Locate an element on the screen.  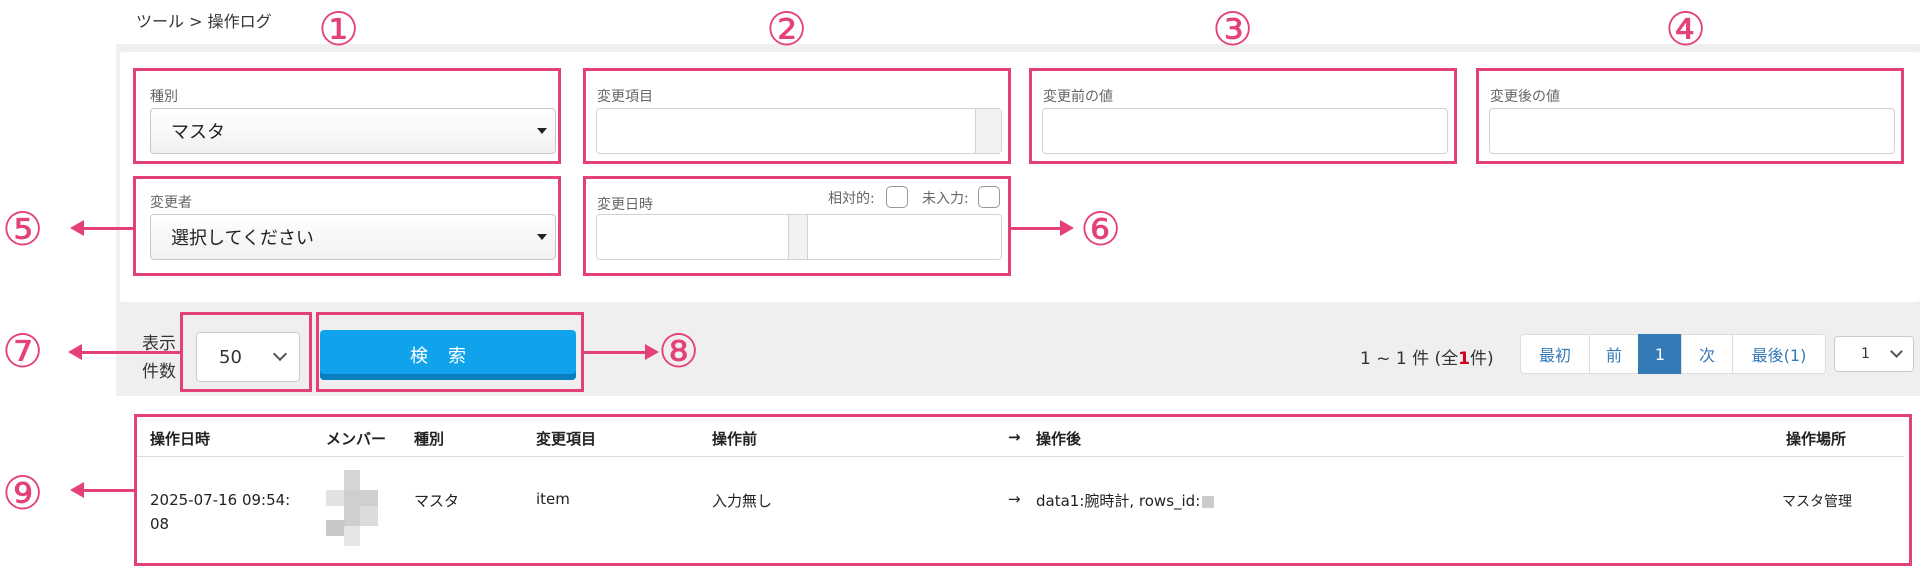
arrow-8-line is located at coordinates (615, 352).